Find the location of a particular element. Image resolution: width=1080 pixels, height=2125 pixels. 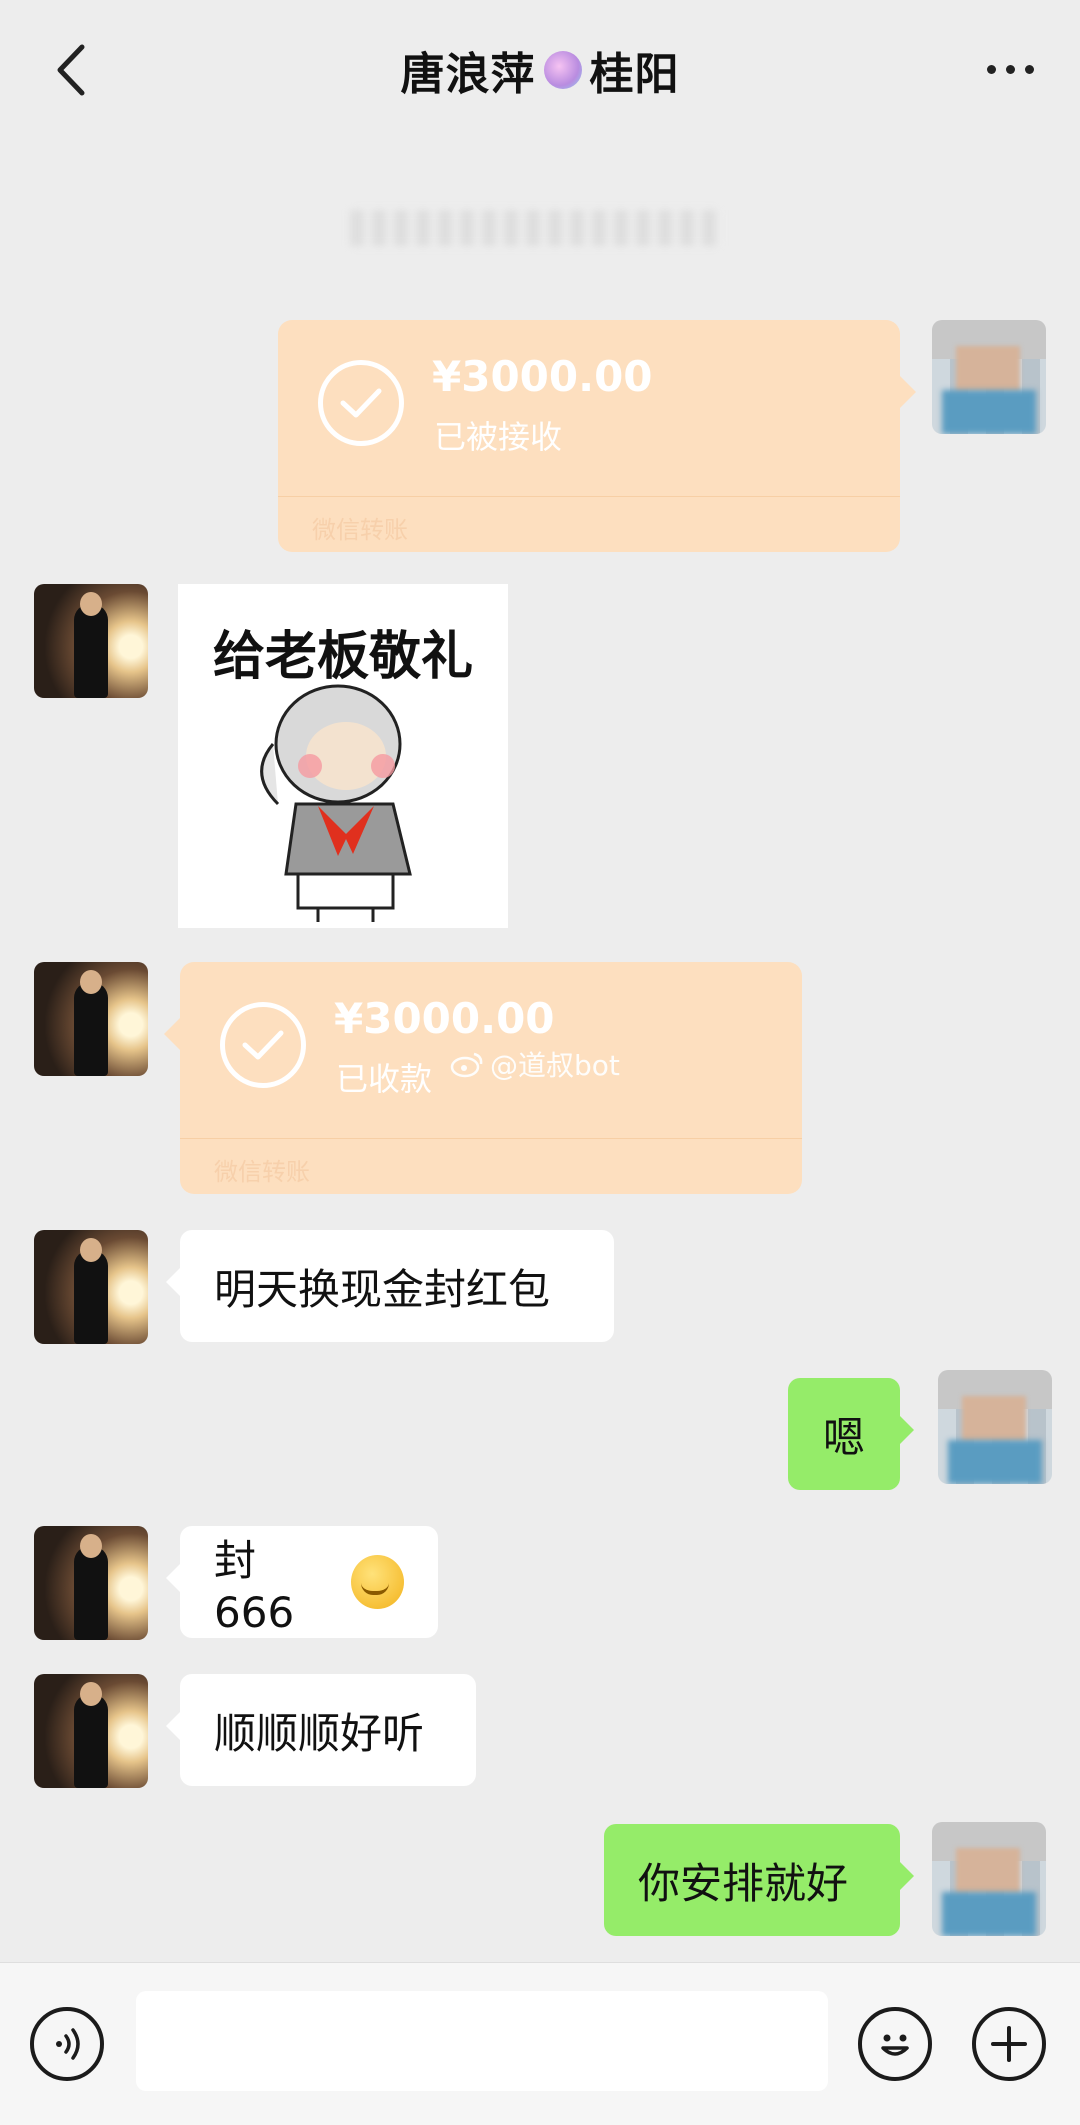

message-text: 明天换现金封红包 is located at coordinates (382, 1289).